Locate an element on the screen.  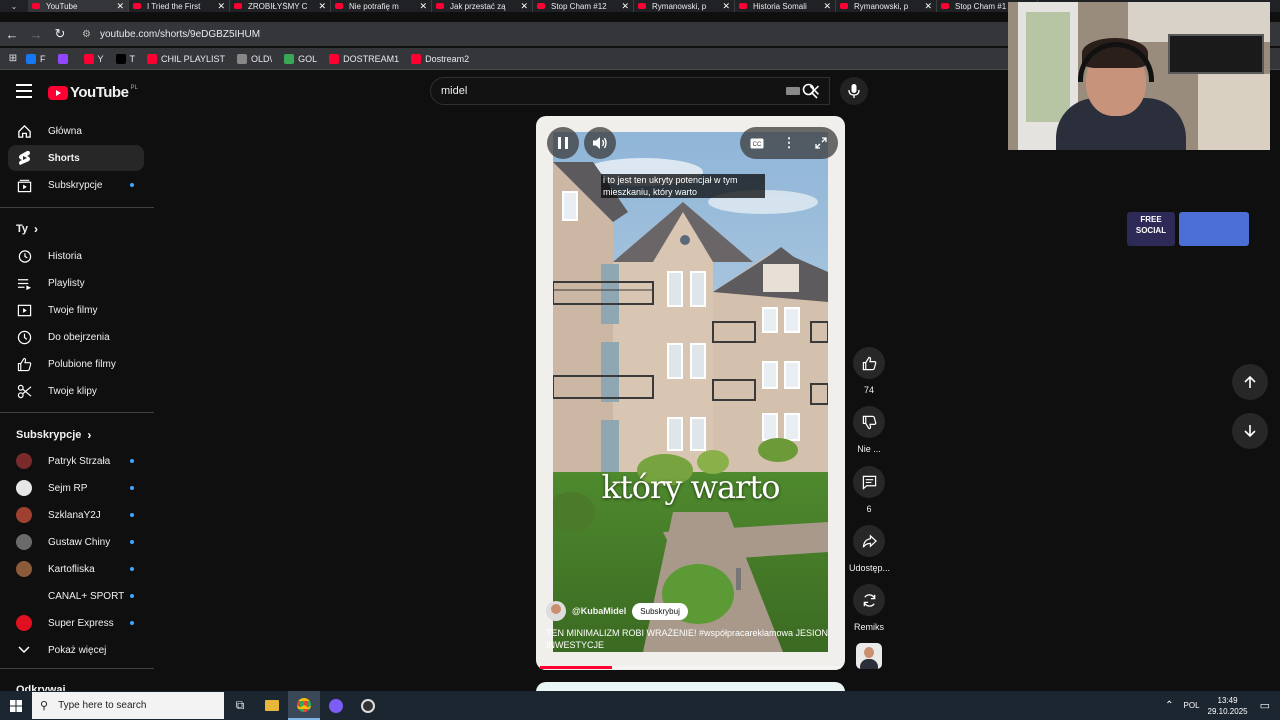
browser-tab: I Tried the First ✕ is located at coordinates (179, 6).